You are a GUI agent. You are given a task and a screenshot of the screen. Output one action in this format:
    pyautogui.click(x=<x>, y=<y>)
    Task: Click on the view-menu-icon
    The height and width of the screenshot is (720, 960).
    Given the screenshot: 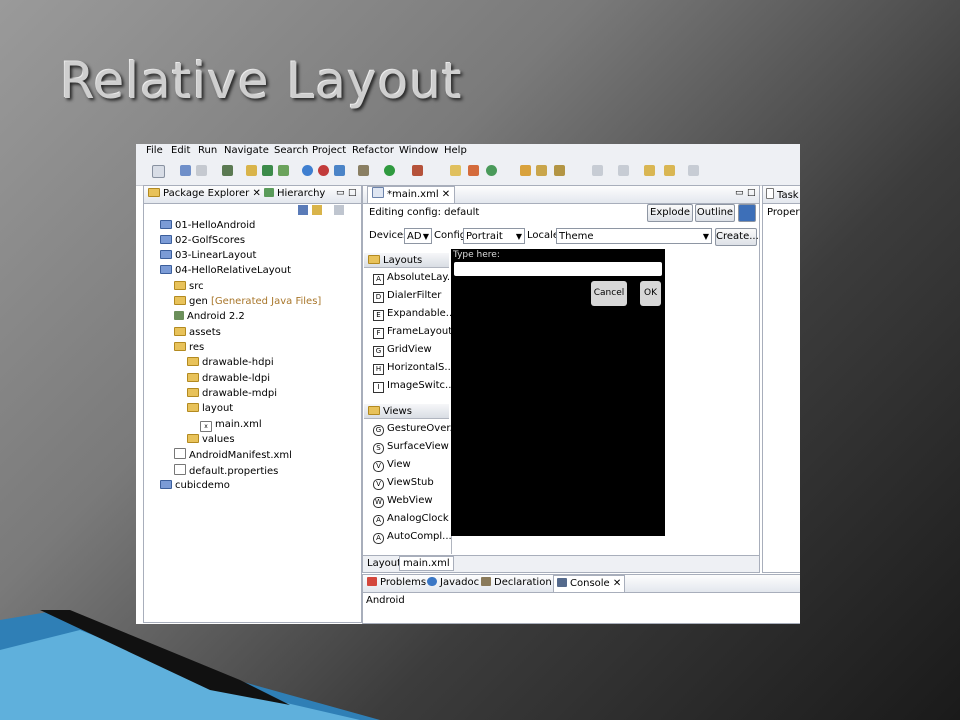 What is the action you would take?
    pyautogui.click(x=339, y=210)
    